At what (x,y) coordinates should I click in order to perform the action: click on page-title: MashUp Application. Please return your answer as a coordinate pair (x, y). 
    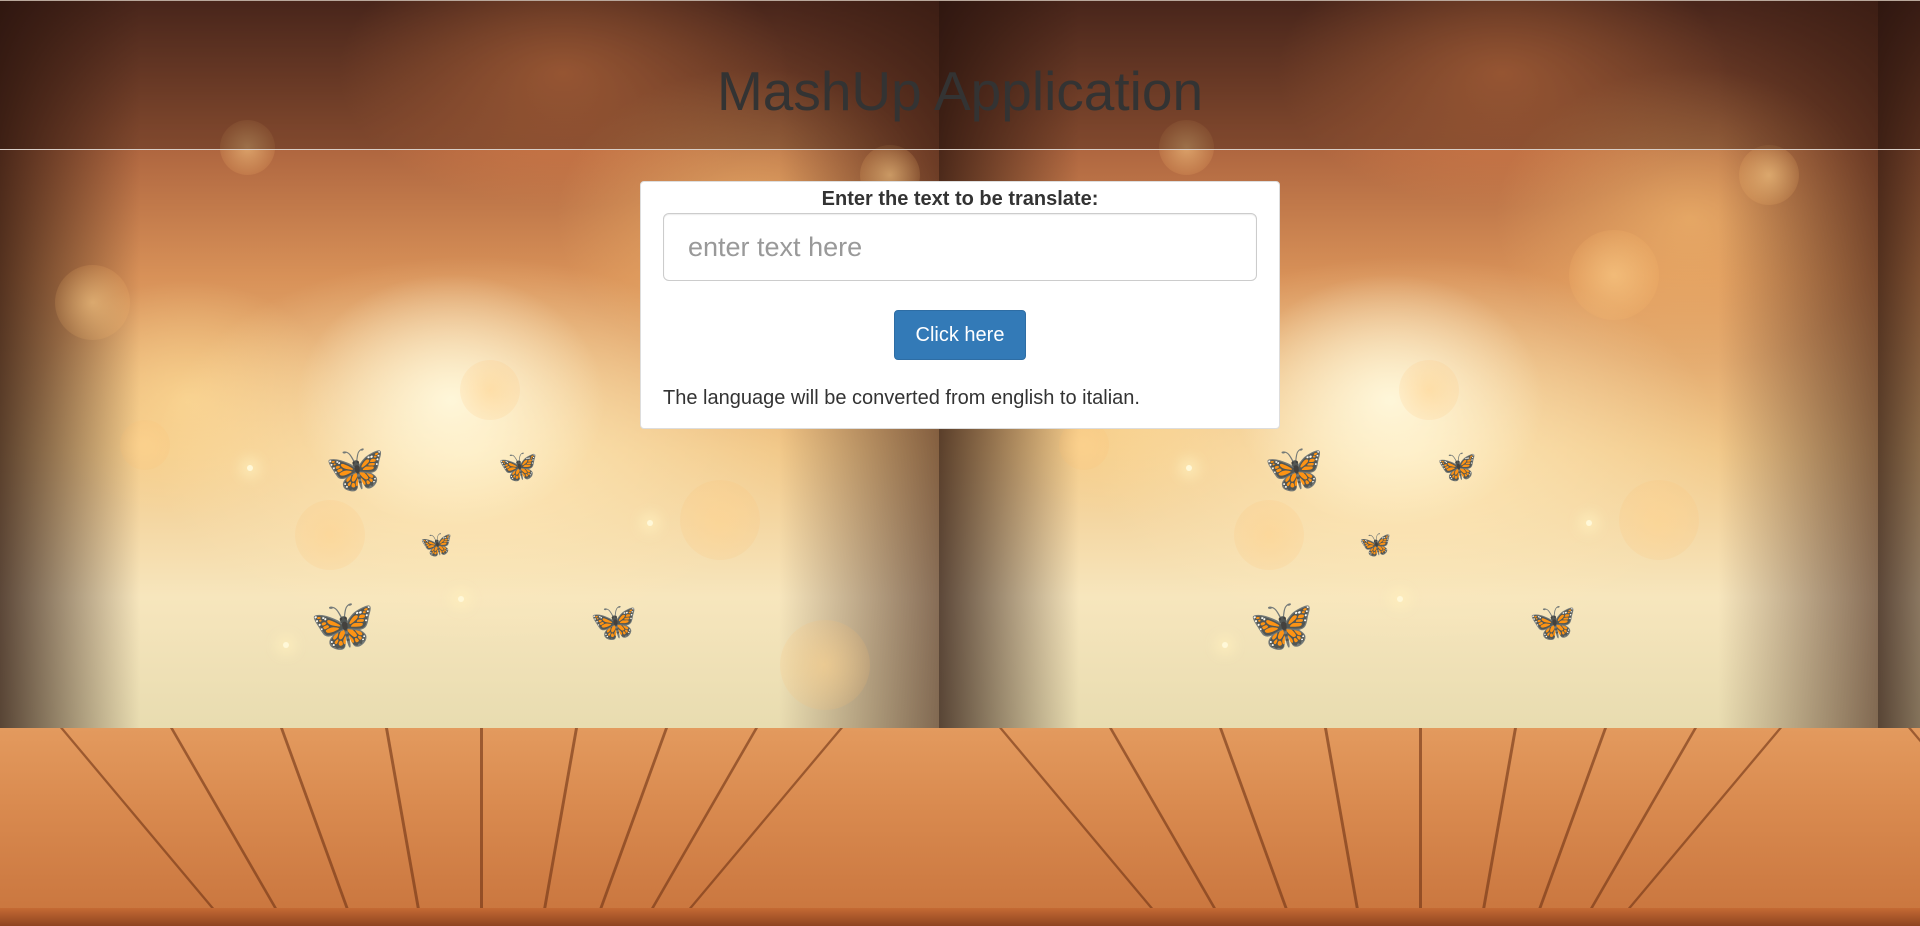
    Looking at the image, I should click on (960, 91).